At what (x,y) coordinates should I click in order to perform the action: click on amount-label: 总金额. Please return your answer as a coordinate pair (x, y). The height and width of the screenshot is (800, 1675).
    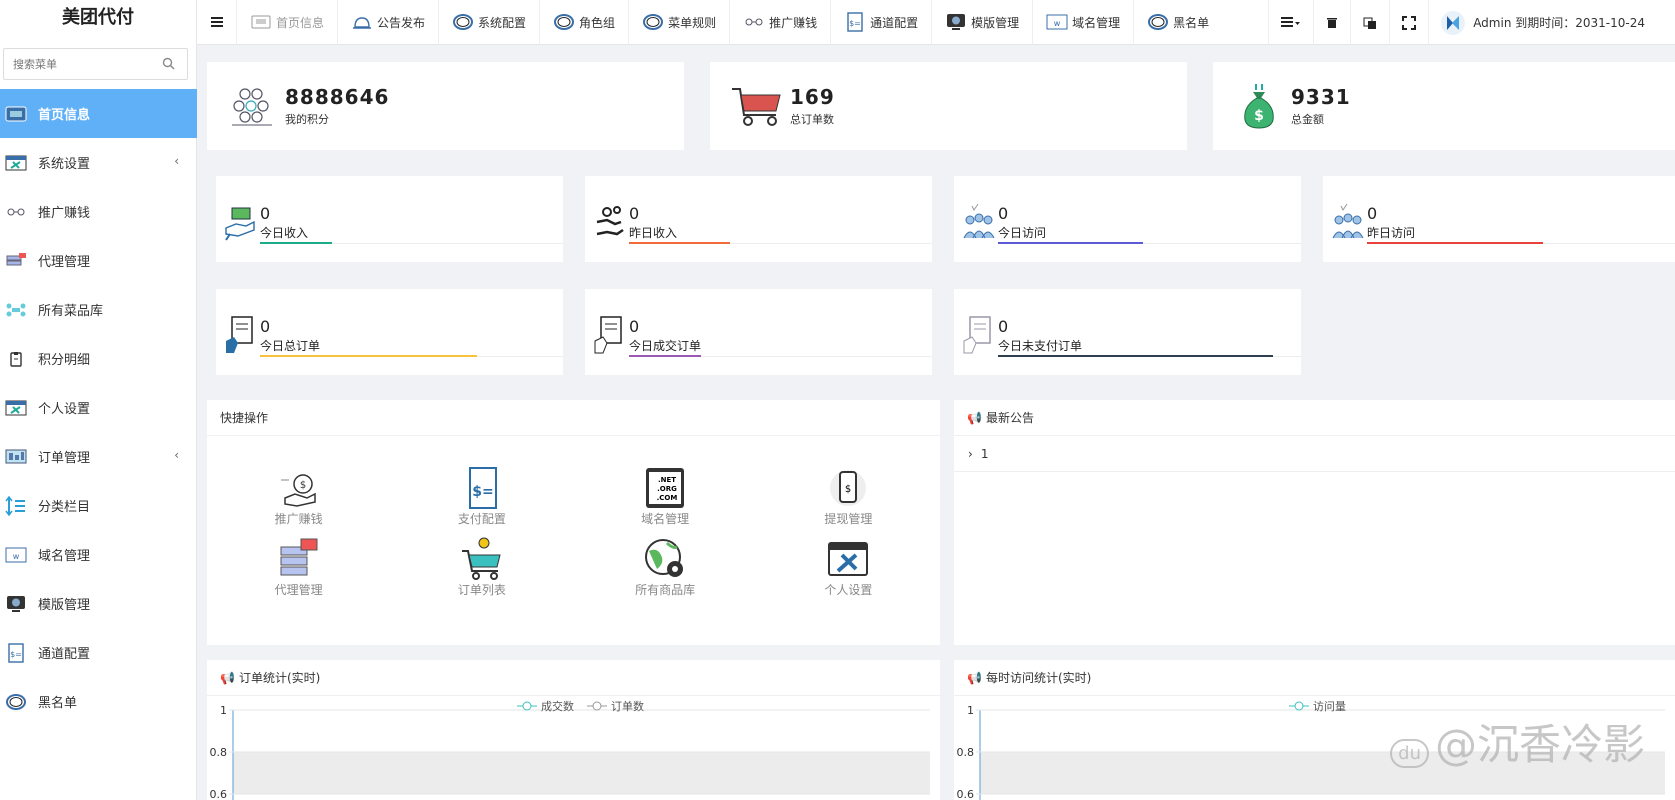
    Looking at the image, I should click on (1307, 119).